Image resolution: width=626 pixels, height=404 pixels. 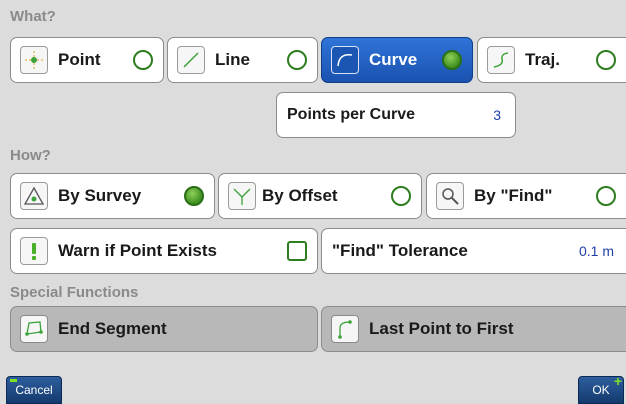 What do you see at coordinates (34, 329) in the screenshot?
I see `end-segment-icon` at bounding box center [34, 329].